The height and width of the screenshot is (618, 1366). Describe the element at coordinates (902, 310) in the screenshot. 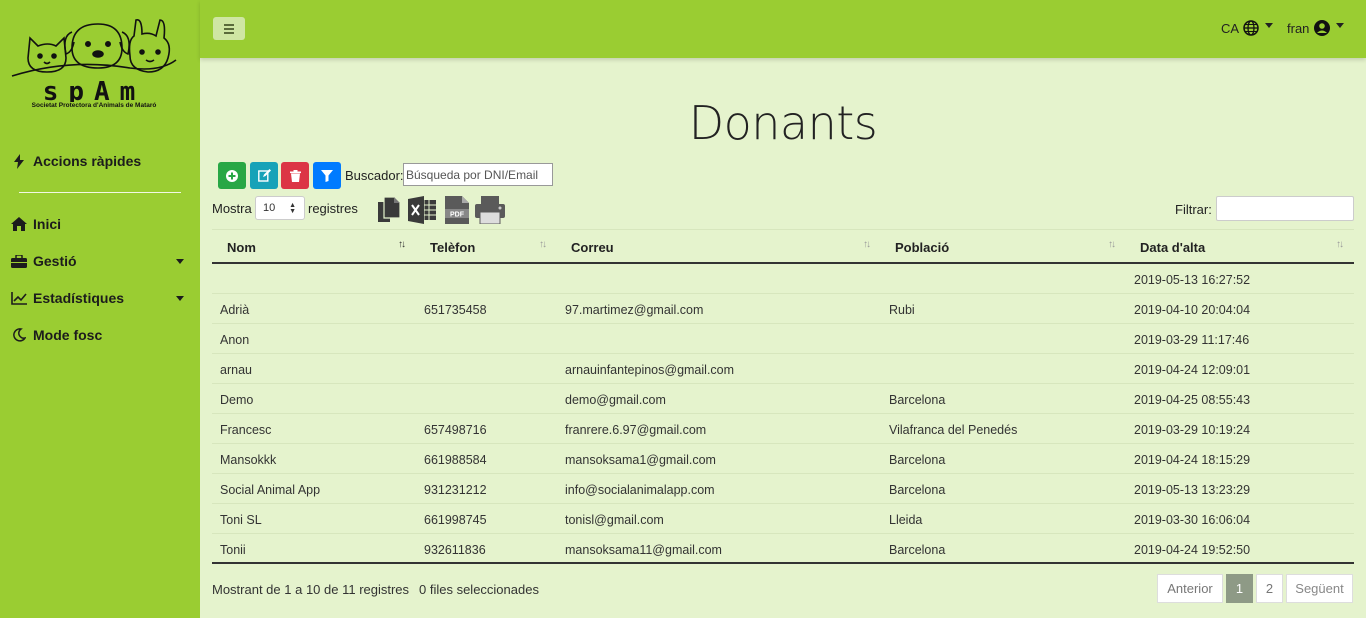

I see `cell-poblacio: Rubi` at that location.